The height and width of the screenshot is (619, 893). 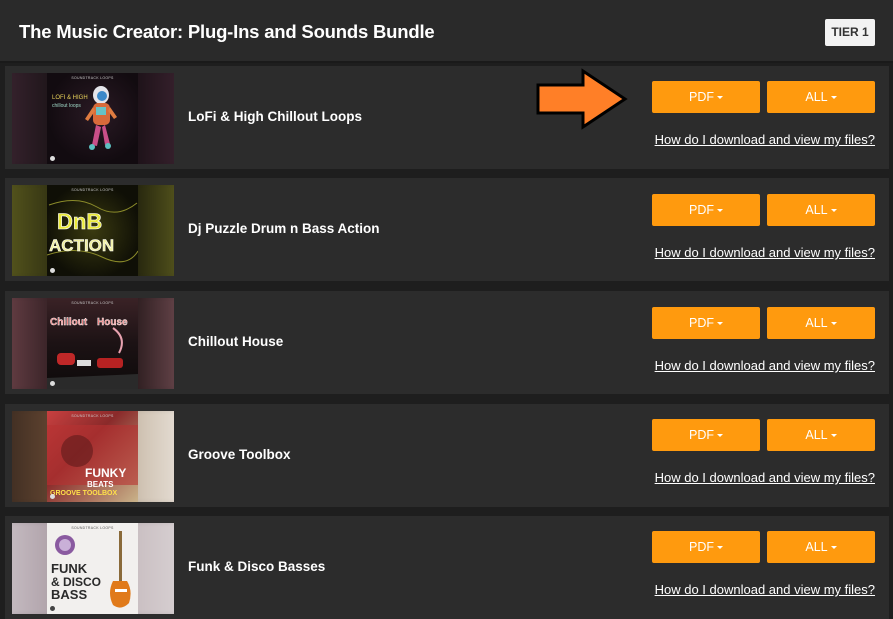 I want to click on product-name: LoFi & High Chillout Loops, so click(x=275, y=116).